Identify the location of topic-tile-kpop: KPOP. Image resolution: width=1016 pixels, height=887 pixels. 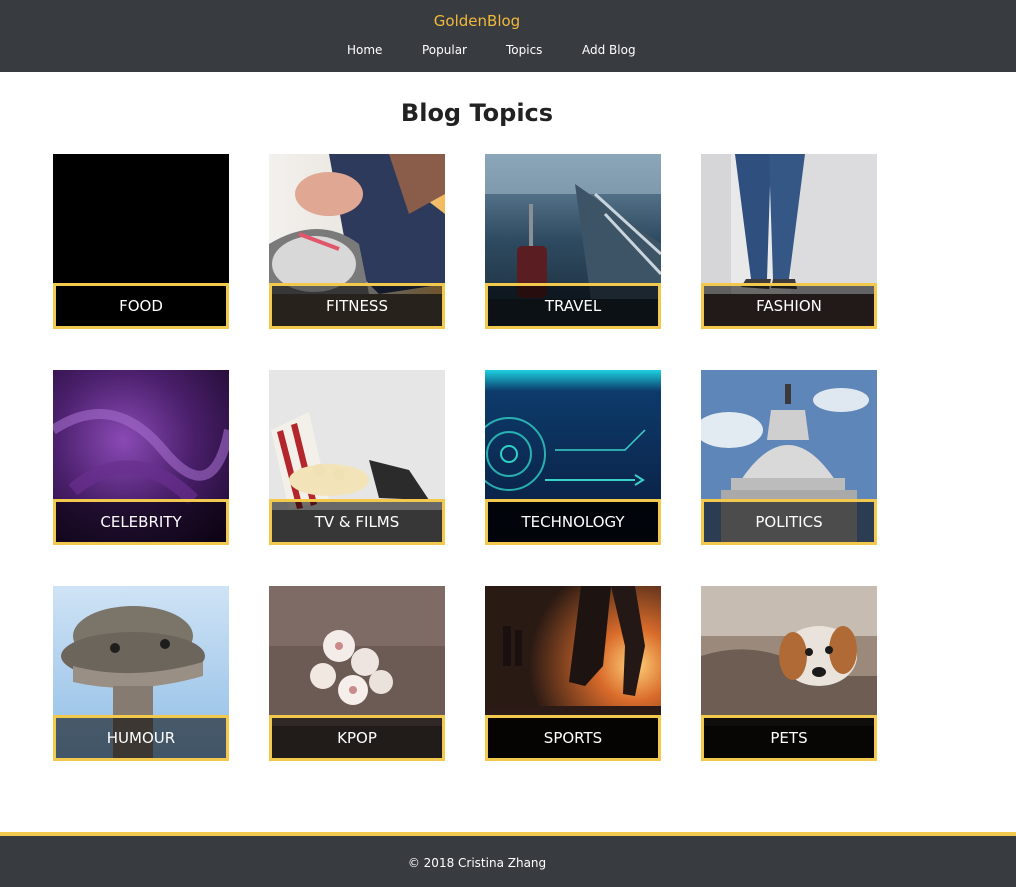
(357, 673).